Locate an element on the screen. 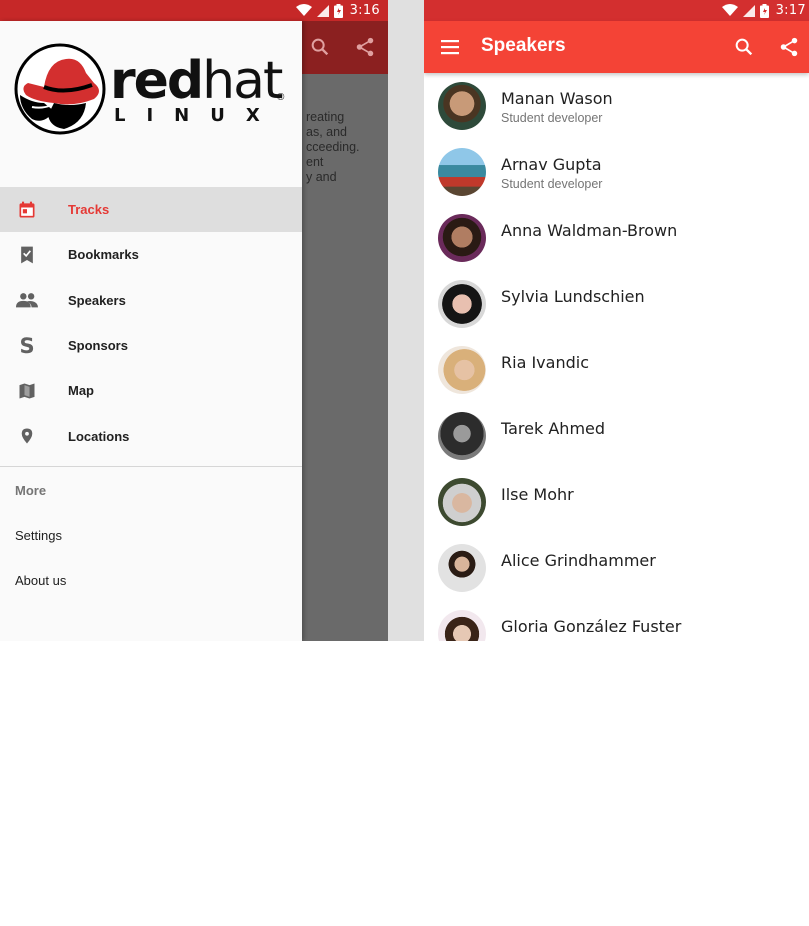 This screenshot has width=809, height=926. speaker-name: Gloria González Fuster is located at coordinates (591, 626).